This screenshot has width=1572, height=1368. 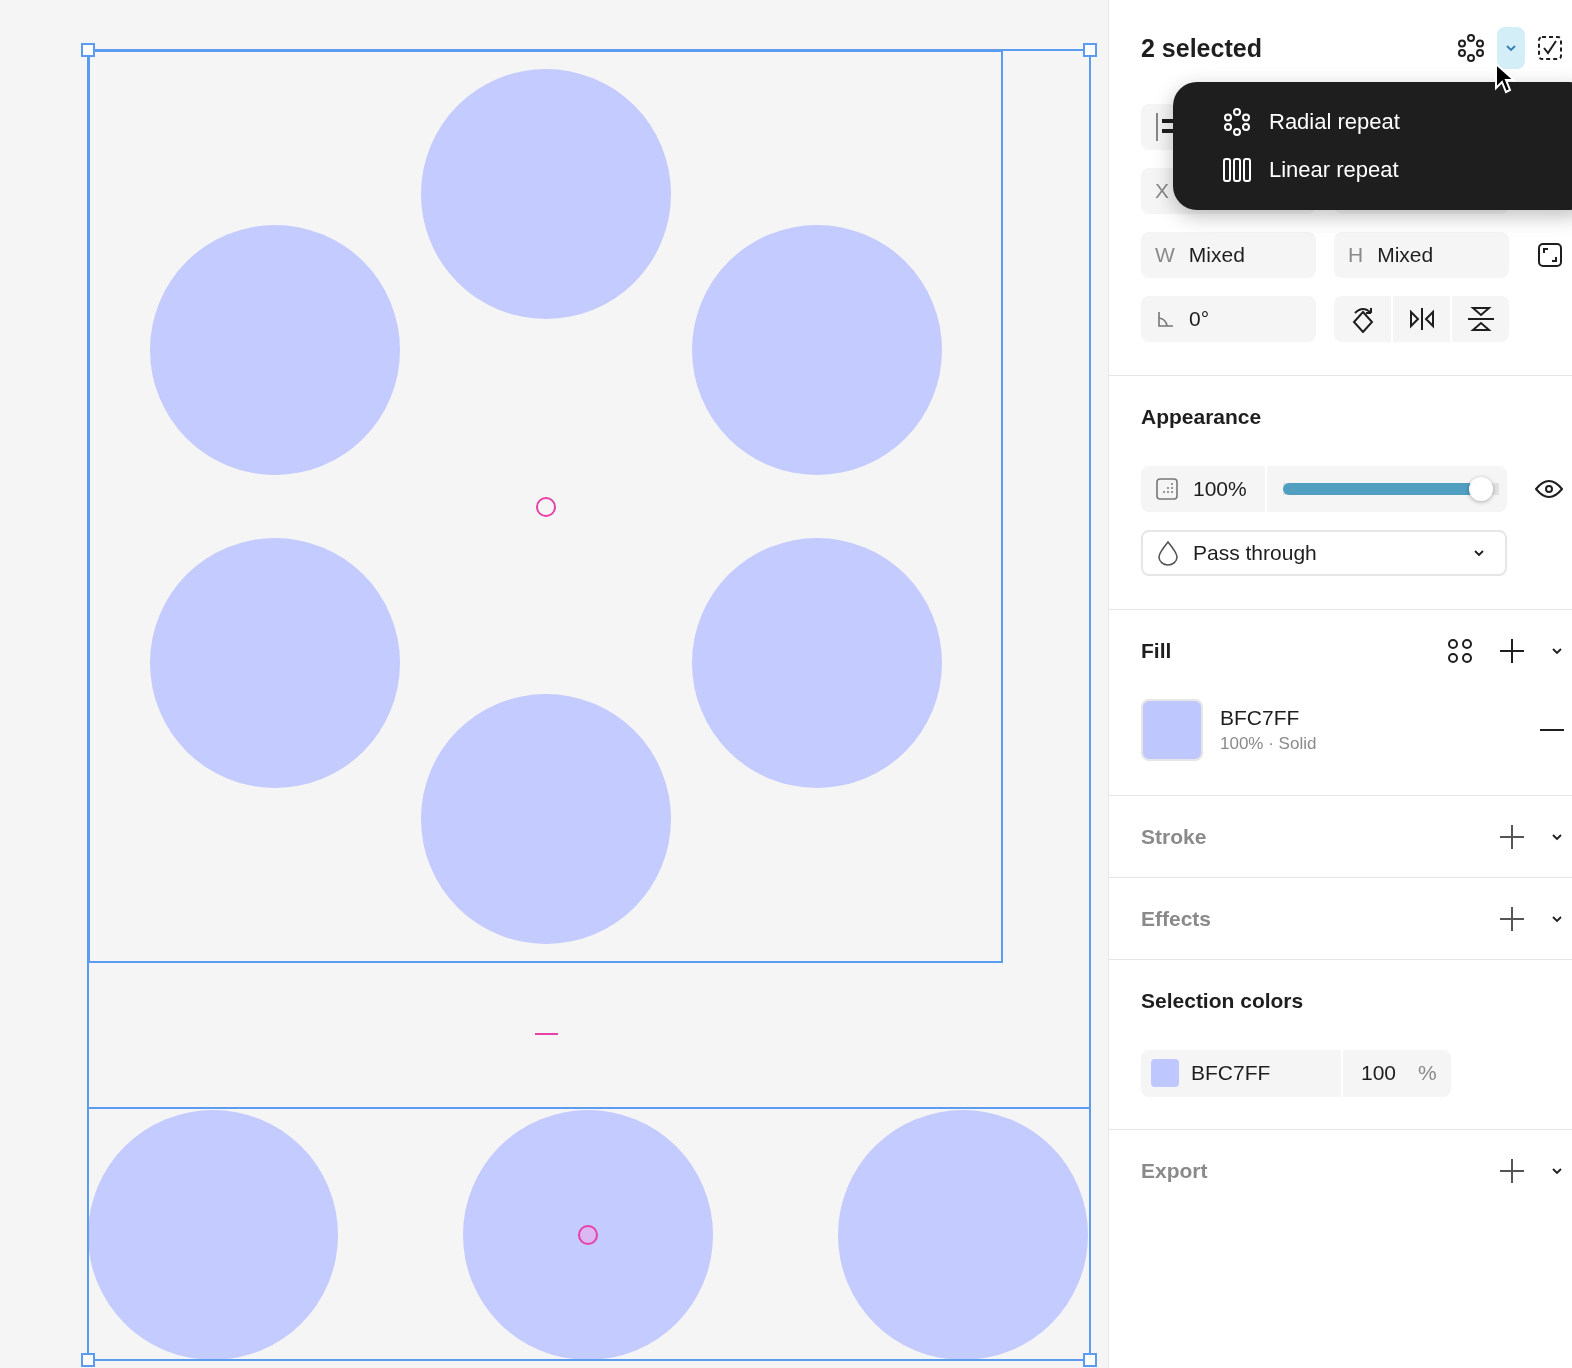 I want to click on flip-vertical-button, so click(x=1480, y=319).